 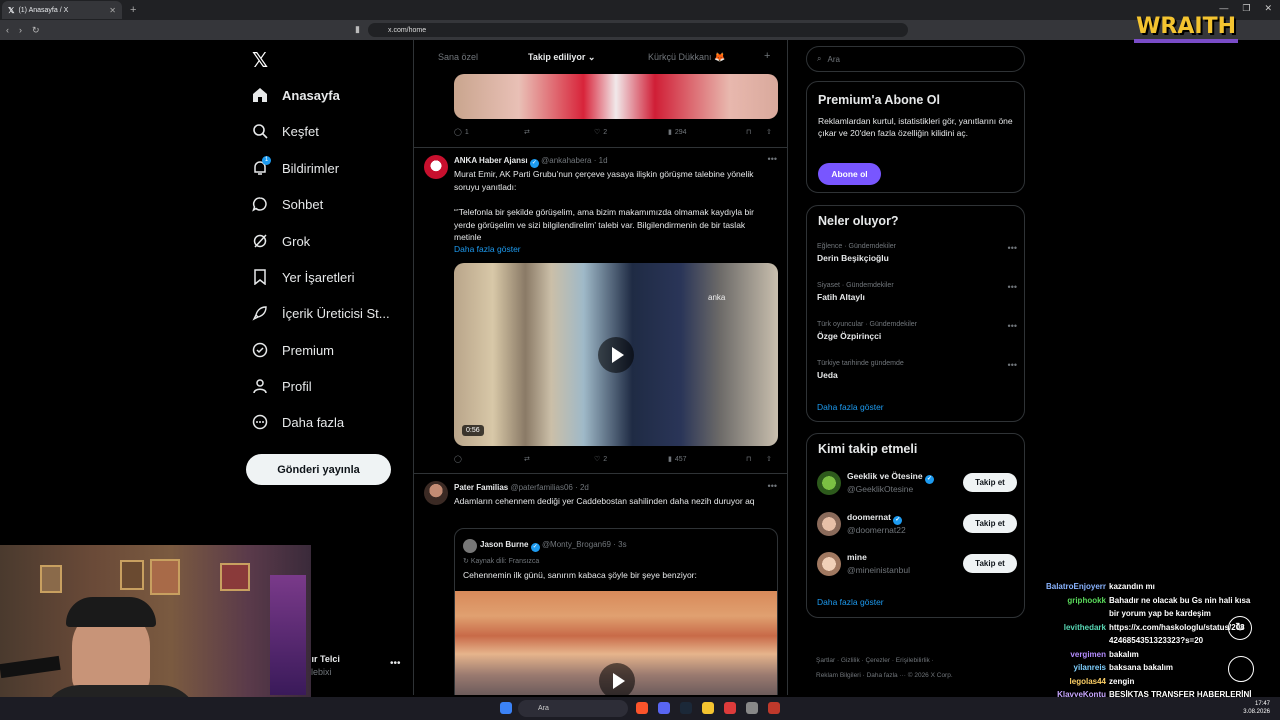 I want to click on views-button: ▮ 294, so click(x=707, y=132).